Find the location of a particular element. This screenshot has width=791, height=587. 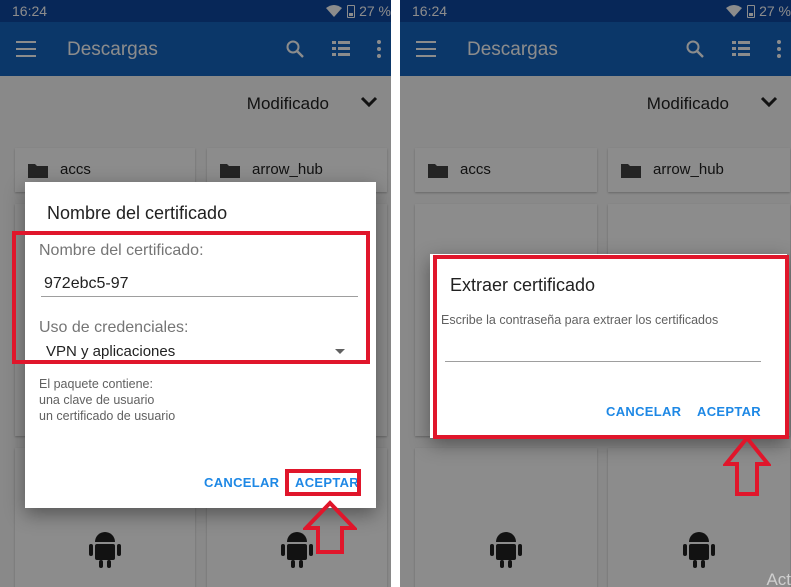

cancel-button: CANCELAR is located at coordinates (241, 482).